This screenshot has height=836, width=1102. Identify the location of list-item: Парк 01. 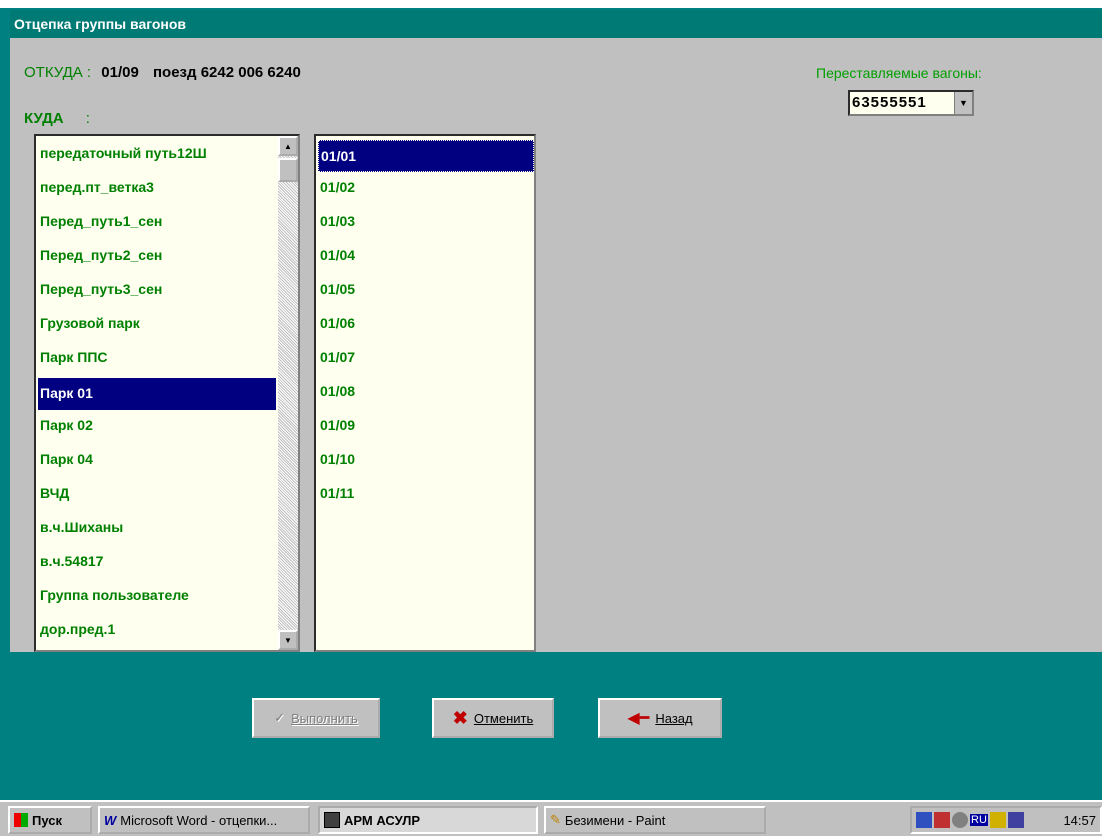
(157, 394).